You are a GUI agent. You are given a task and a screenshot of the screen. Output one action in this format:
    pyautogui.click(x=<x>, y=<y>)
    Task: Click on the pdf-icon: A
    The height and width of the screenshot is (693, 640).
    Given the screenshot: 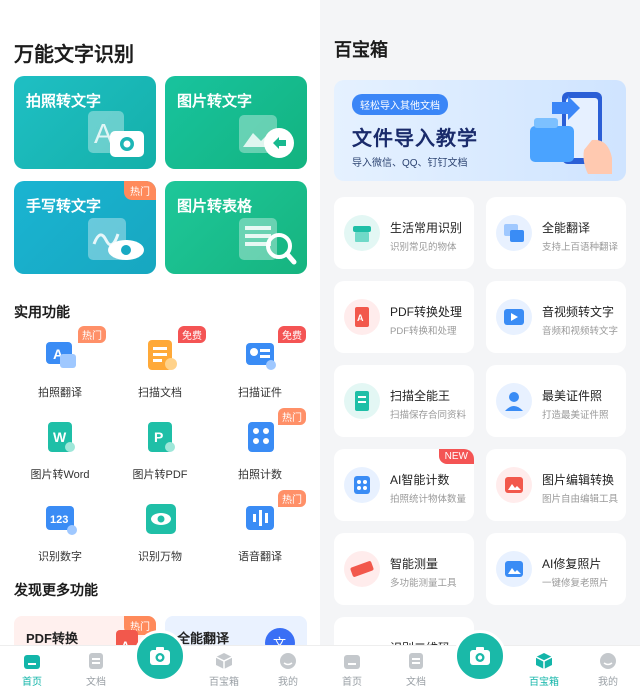 What is the action you would take?
    pyautogui.click(x=362, y=317)
    